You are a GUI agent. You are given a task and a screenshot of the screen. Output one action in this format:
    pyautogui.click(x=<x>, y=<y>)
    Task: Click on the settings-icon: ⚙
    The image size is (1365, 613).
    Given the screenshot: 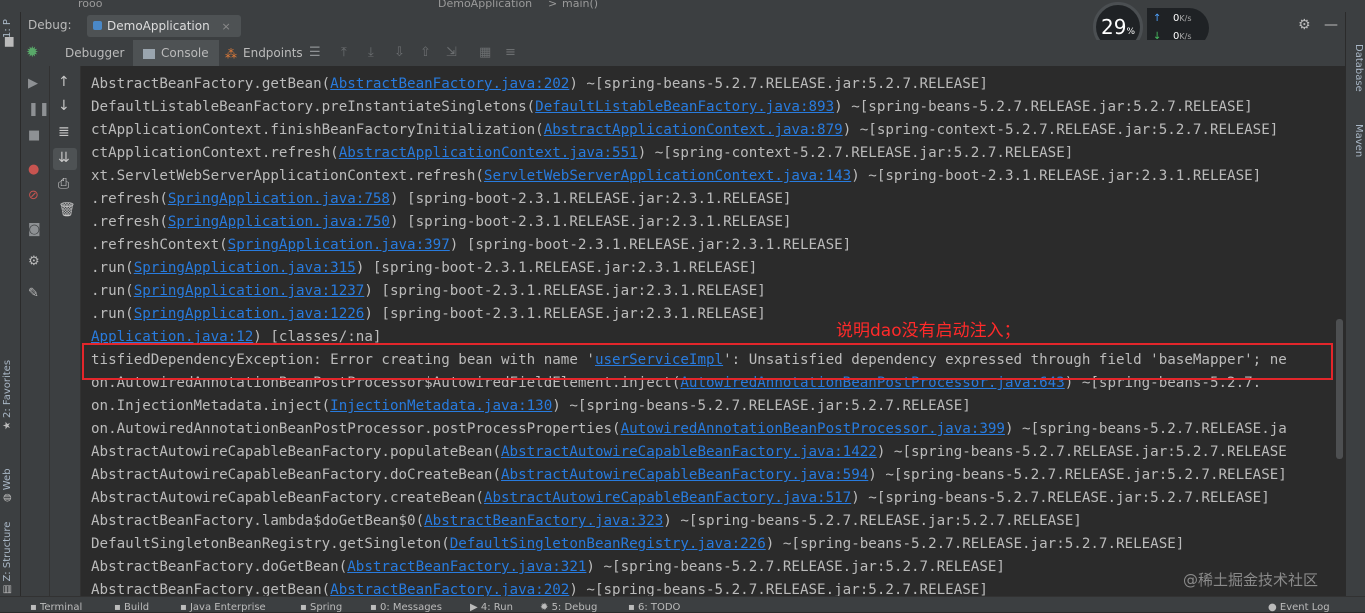 What is the action you would take?
    pyautogui.click(x=34, y=261)
    